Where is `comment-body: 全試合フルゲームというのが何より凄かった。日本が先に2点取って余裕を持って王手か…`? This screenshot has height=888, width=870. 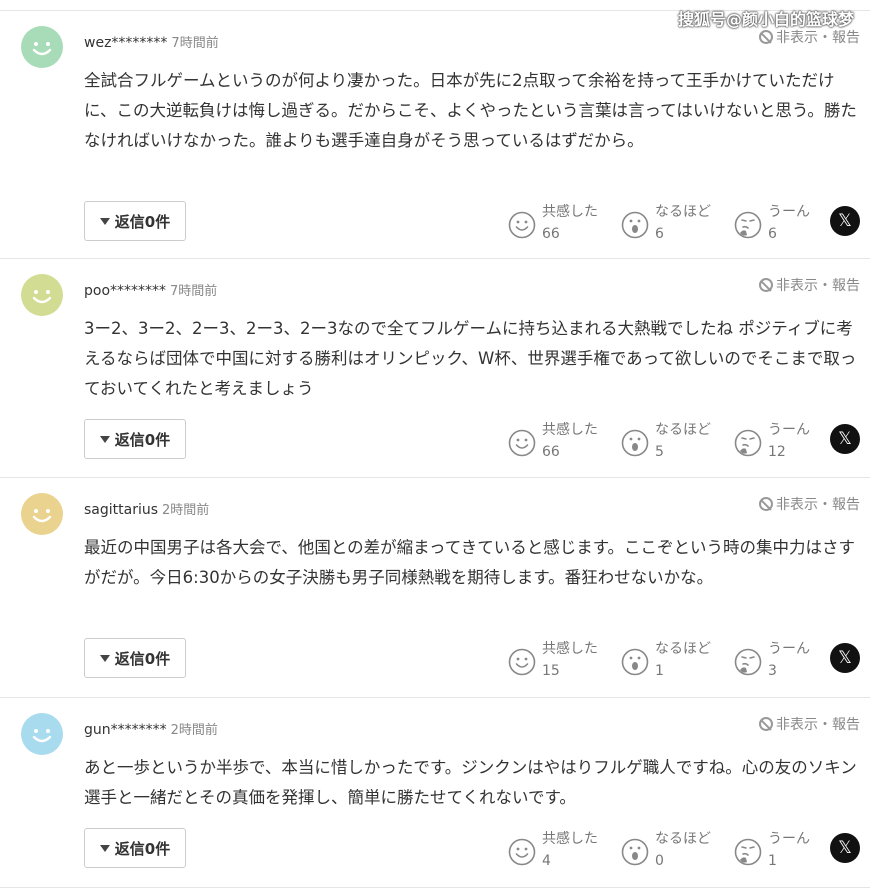
comment-body: 全試合フルゲームというのが何より凄かった。日本が先に2点取って余裕を持って王手か… is located at coordinates (470, 110).